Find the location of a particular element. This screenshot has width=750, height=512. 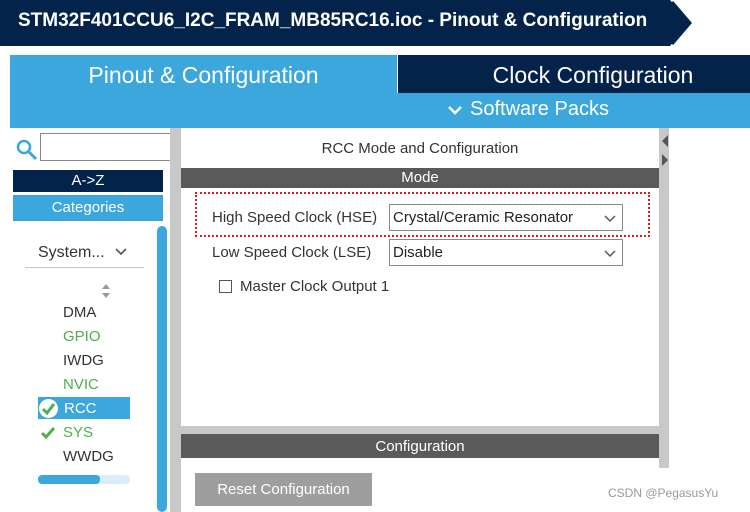

panel-divider-right is located at coordinates (664, 298).